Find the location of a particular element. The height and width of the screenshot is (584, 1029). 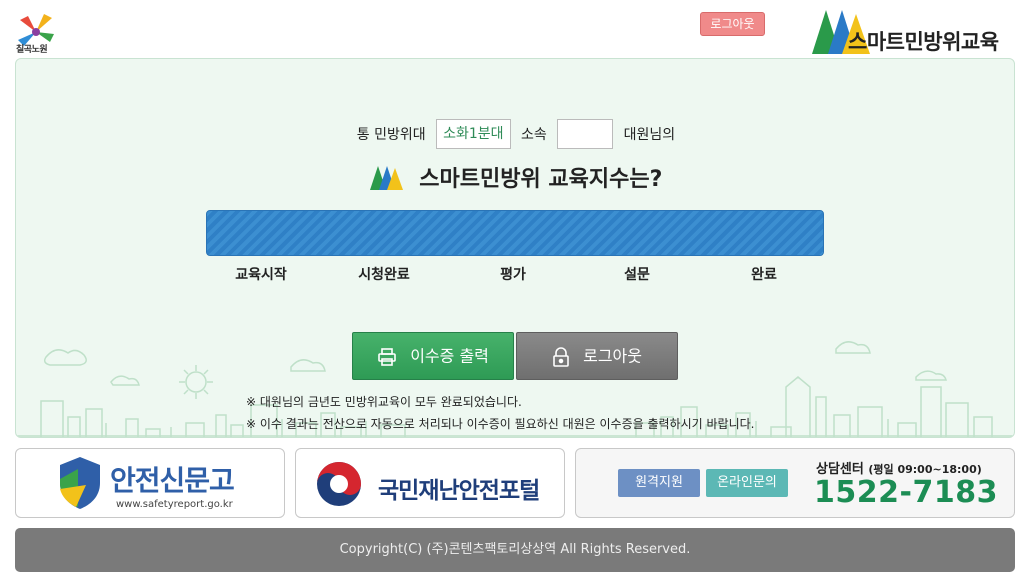

online-inquiry-button: 온라인문의 is located at coordinates (747, 483).